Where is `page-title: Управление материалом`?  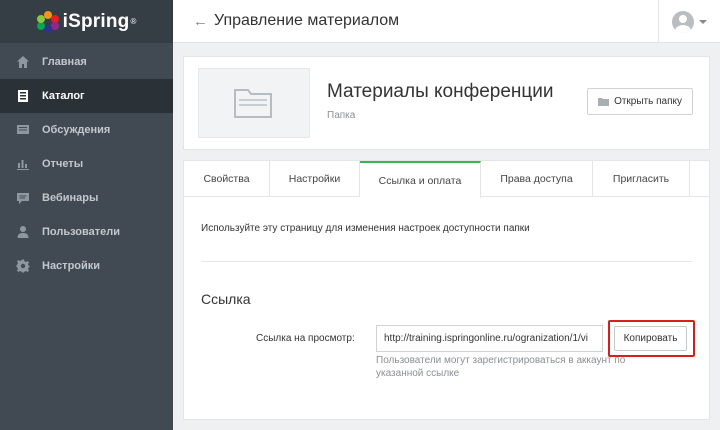 page-title: Управление материалом is located at coordinates (307, 20).